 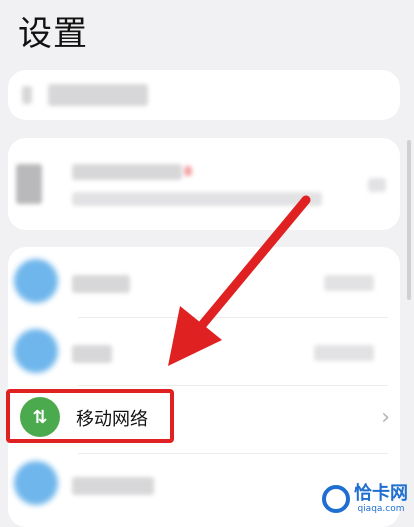 I want to click on watermark-logo-icon, so click(x=336, y=499).